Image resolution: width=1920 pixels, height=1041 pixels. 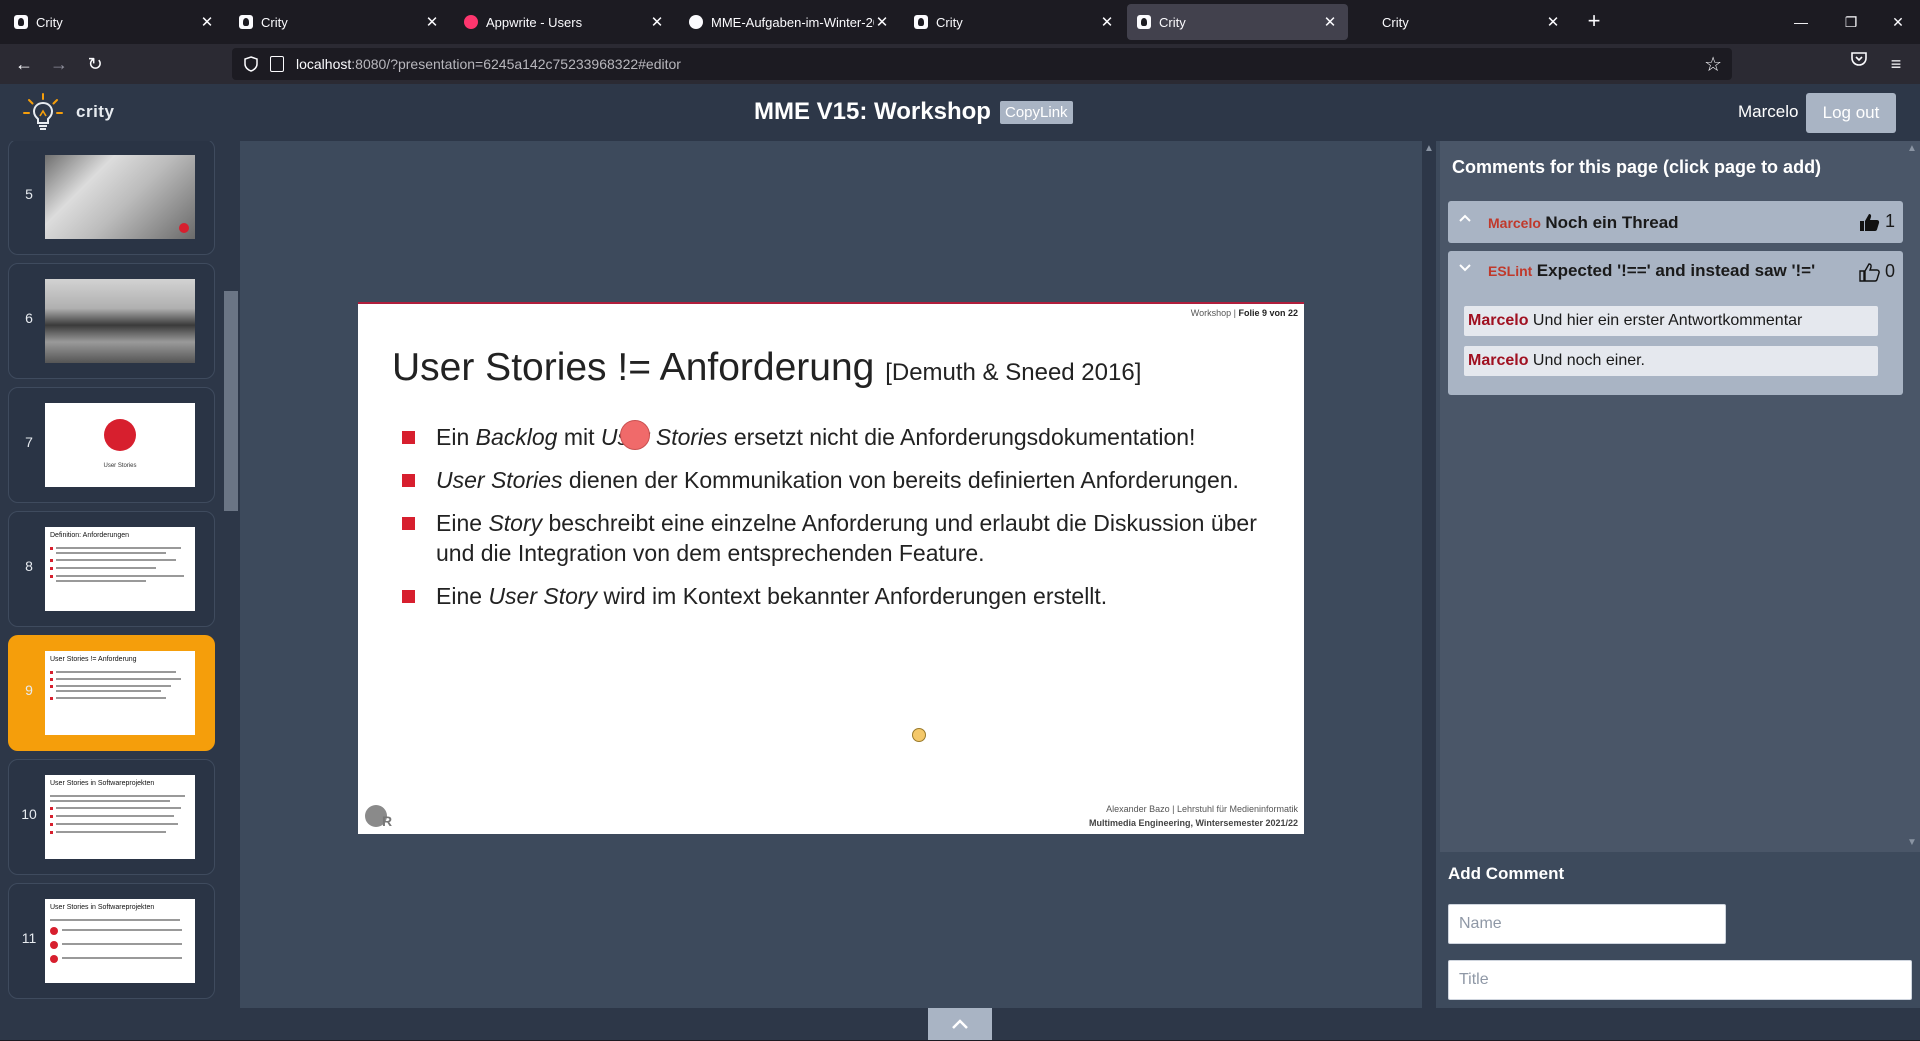 I want to click on slide-preview-image: User Stories != Anforderung, so click(x=120, y=693).